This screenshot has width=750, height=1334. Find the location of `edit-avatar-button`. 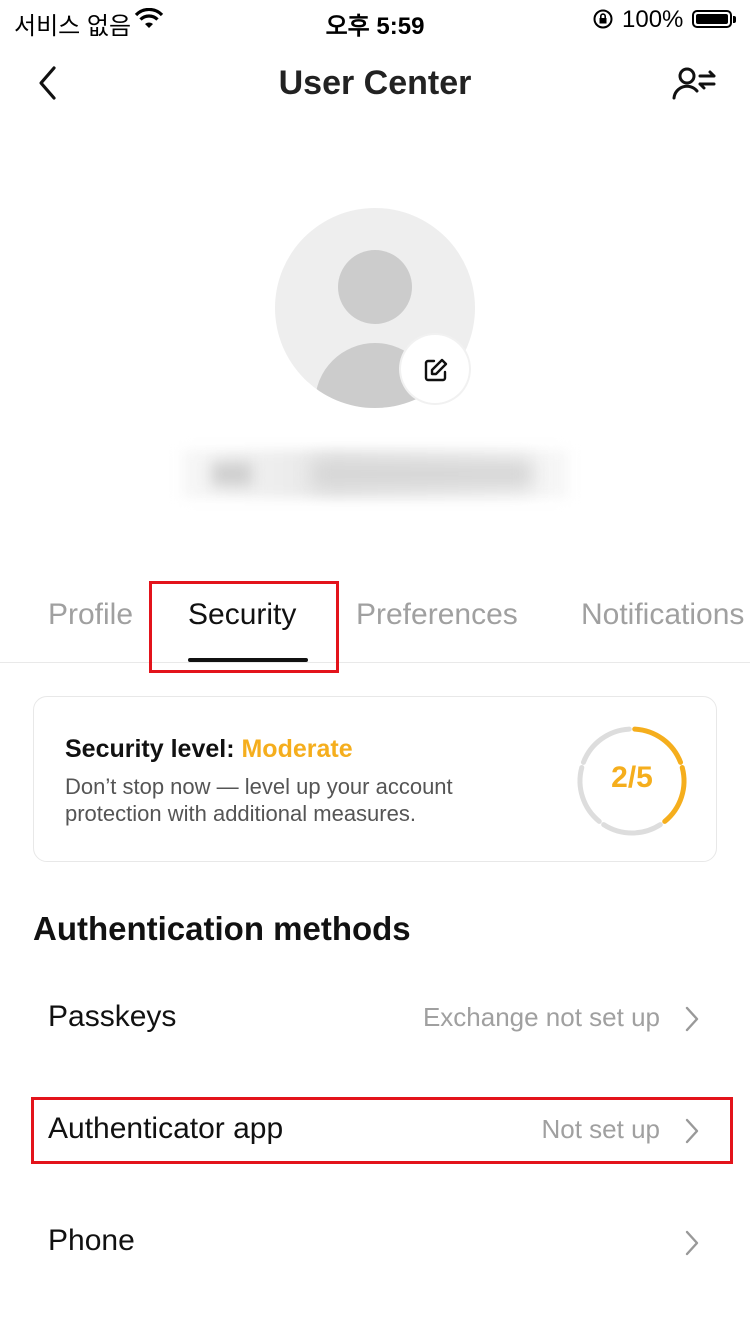

edit-avatar-button is located at coordinates (435, 369).